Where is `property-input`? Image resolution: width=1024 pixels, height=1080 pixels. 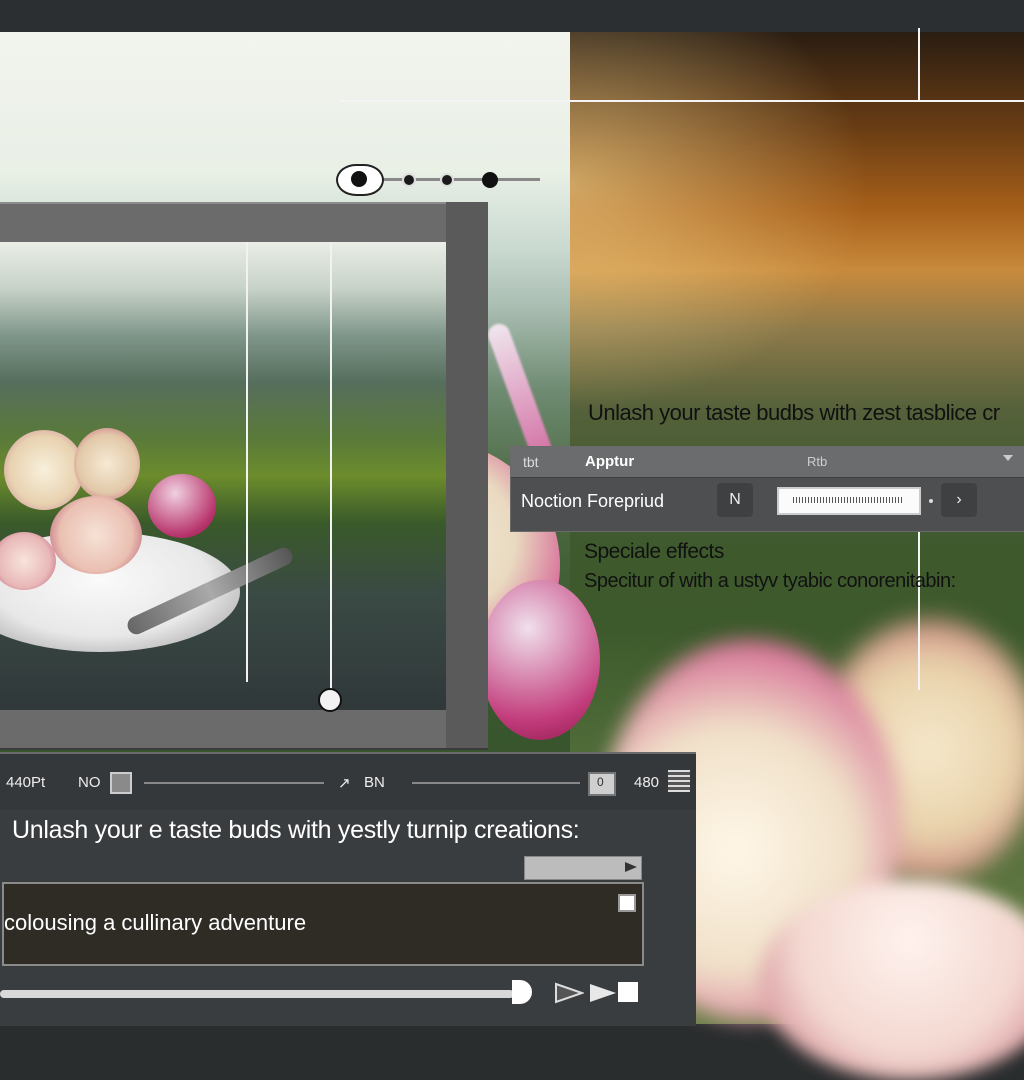
property-input is located at coordinates (849, 501).